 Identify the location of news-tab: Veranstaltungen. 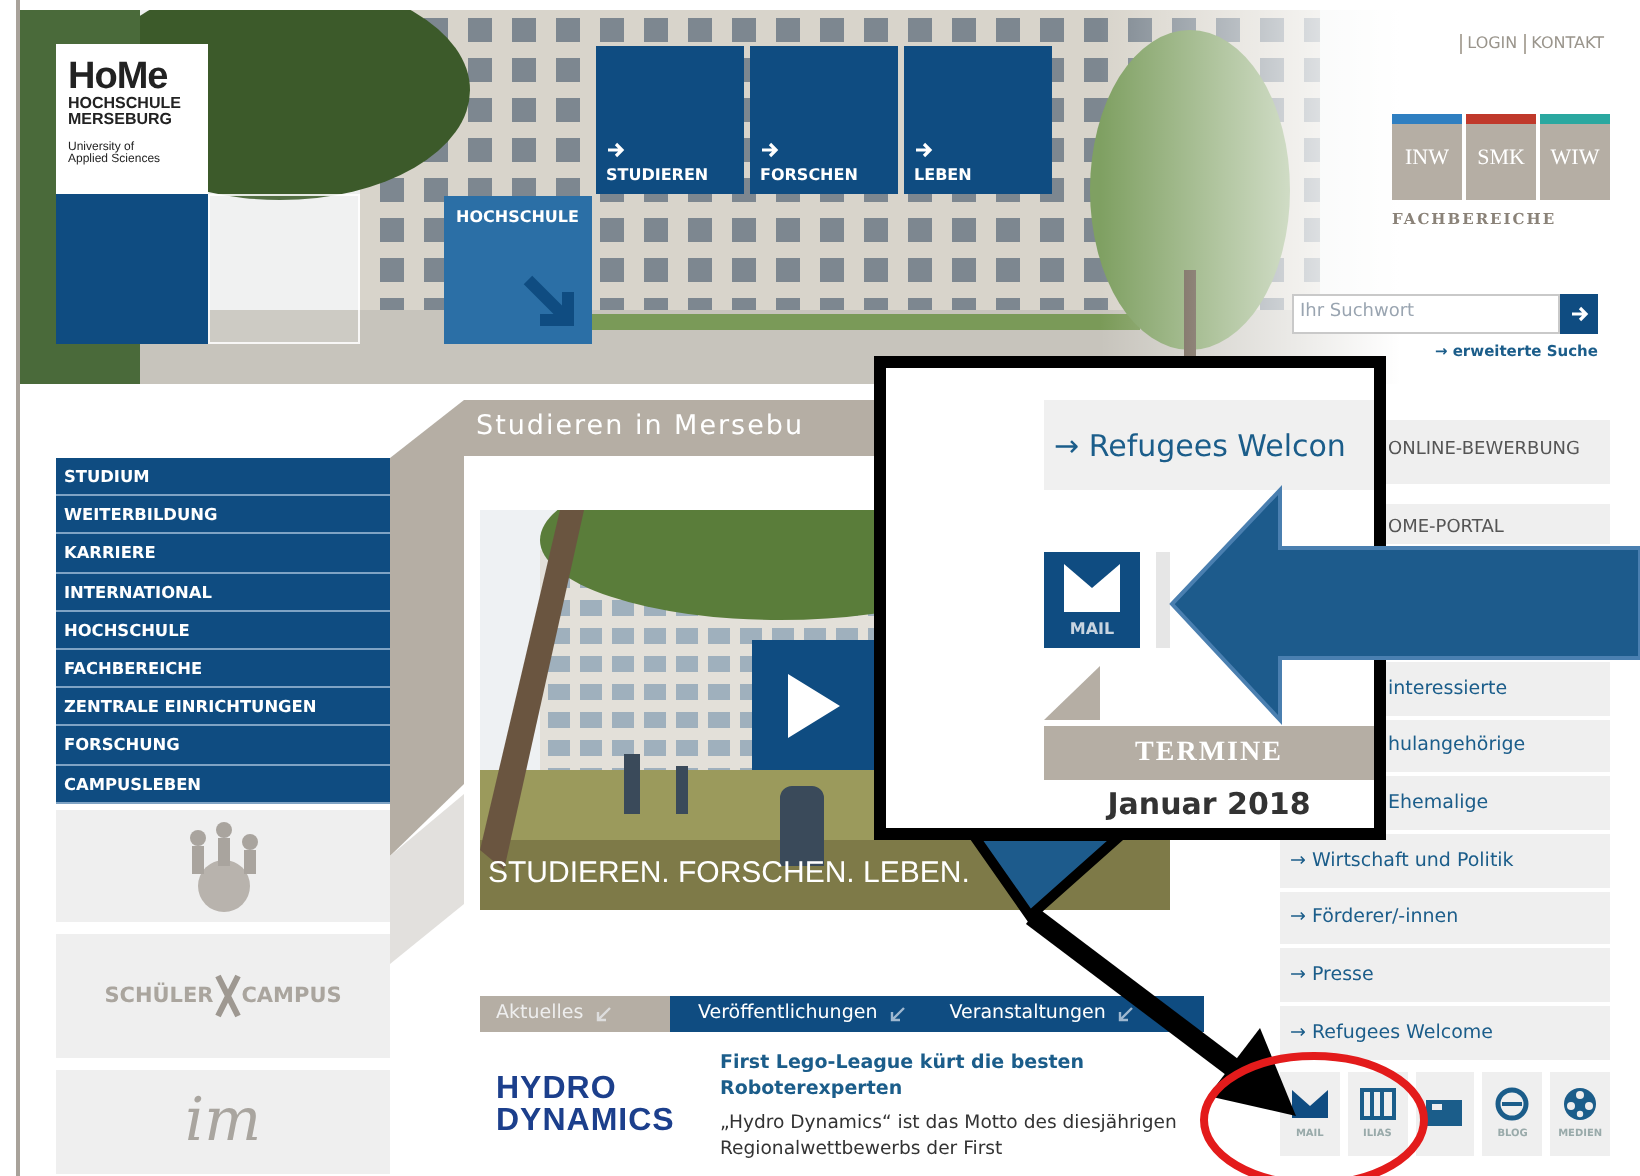
(1041, 1014).